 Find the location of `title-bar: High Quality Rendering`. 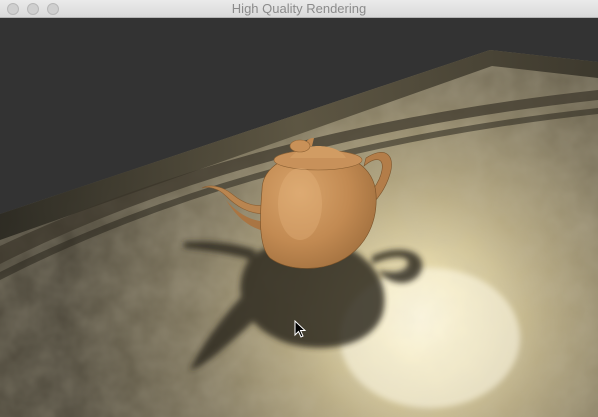

title-bar: High Quality Rendering is located at coordinates (299, 9).